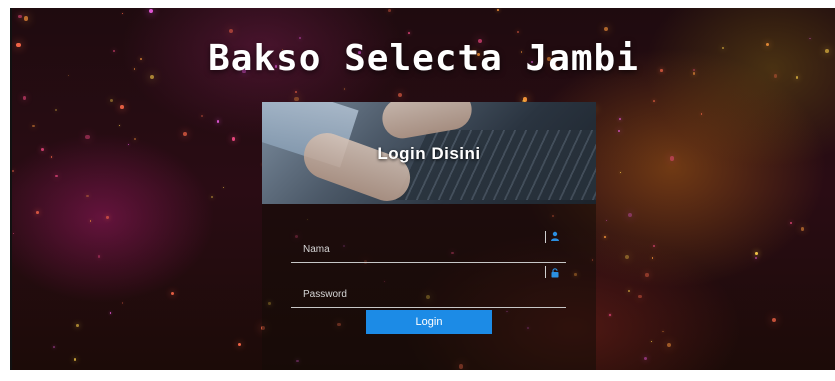 Image resolution: width=835 pixels, height=381 pixels. I want to click on lock-icon, so click(555, 273).